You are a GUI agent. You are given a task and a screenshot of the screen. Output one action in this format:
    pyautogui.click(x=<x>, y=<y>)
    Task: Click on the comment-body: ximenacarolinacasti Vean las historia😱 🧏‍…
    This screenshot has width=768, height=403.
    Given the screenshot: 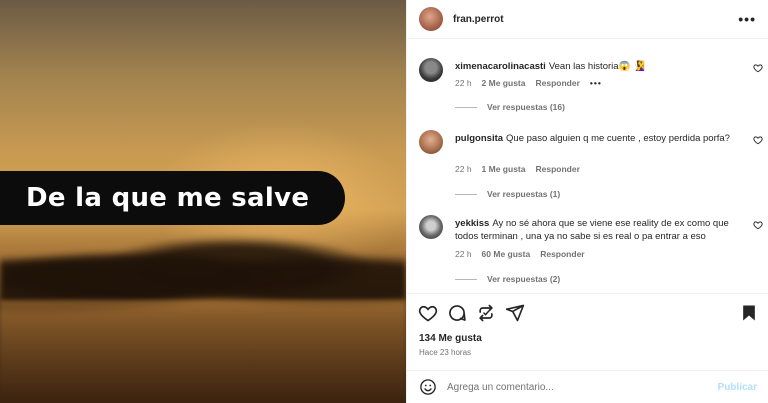 What is the action you would take?
    pyautogui.click(x=597, y=66)
    